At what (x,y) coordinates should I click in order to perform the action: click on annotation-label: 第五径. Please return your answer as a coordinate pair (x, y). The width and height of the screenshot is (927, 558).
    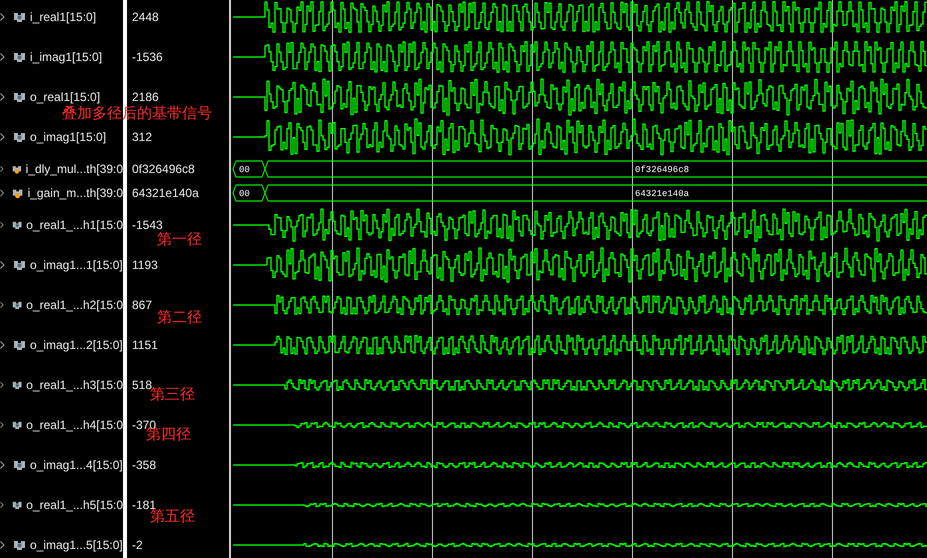
    Looking at the image, I should click on (172, 517).